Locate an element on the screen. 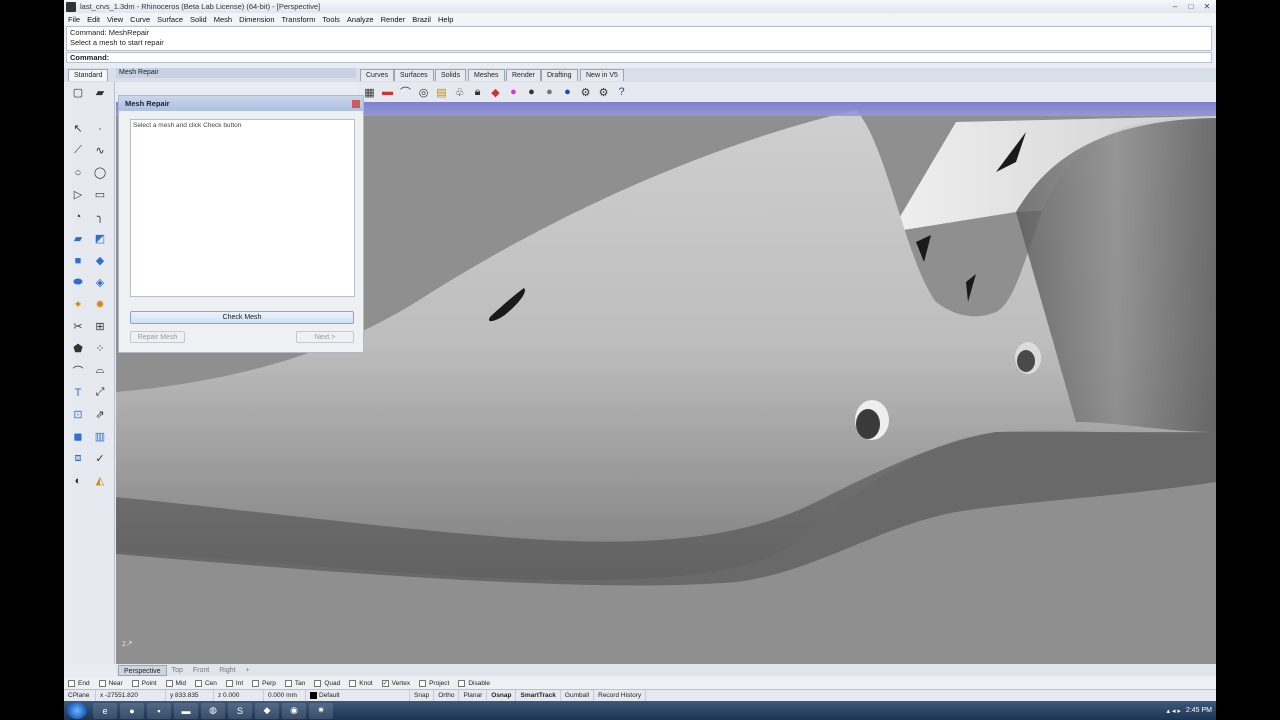 The height and width of the screenshot is (720, 1280). render-sphere-icon: ● is located at coordinates (531, 92).